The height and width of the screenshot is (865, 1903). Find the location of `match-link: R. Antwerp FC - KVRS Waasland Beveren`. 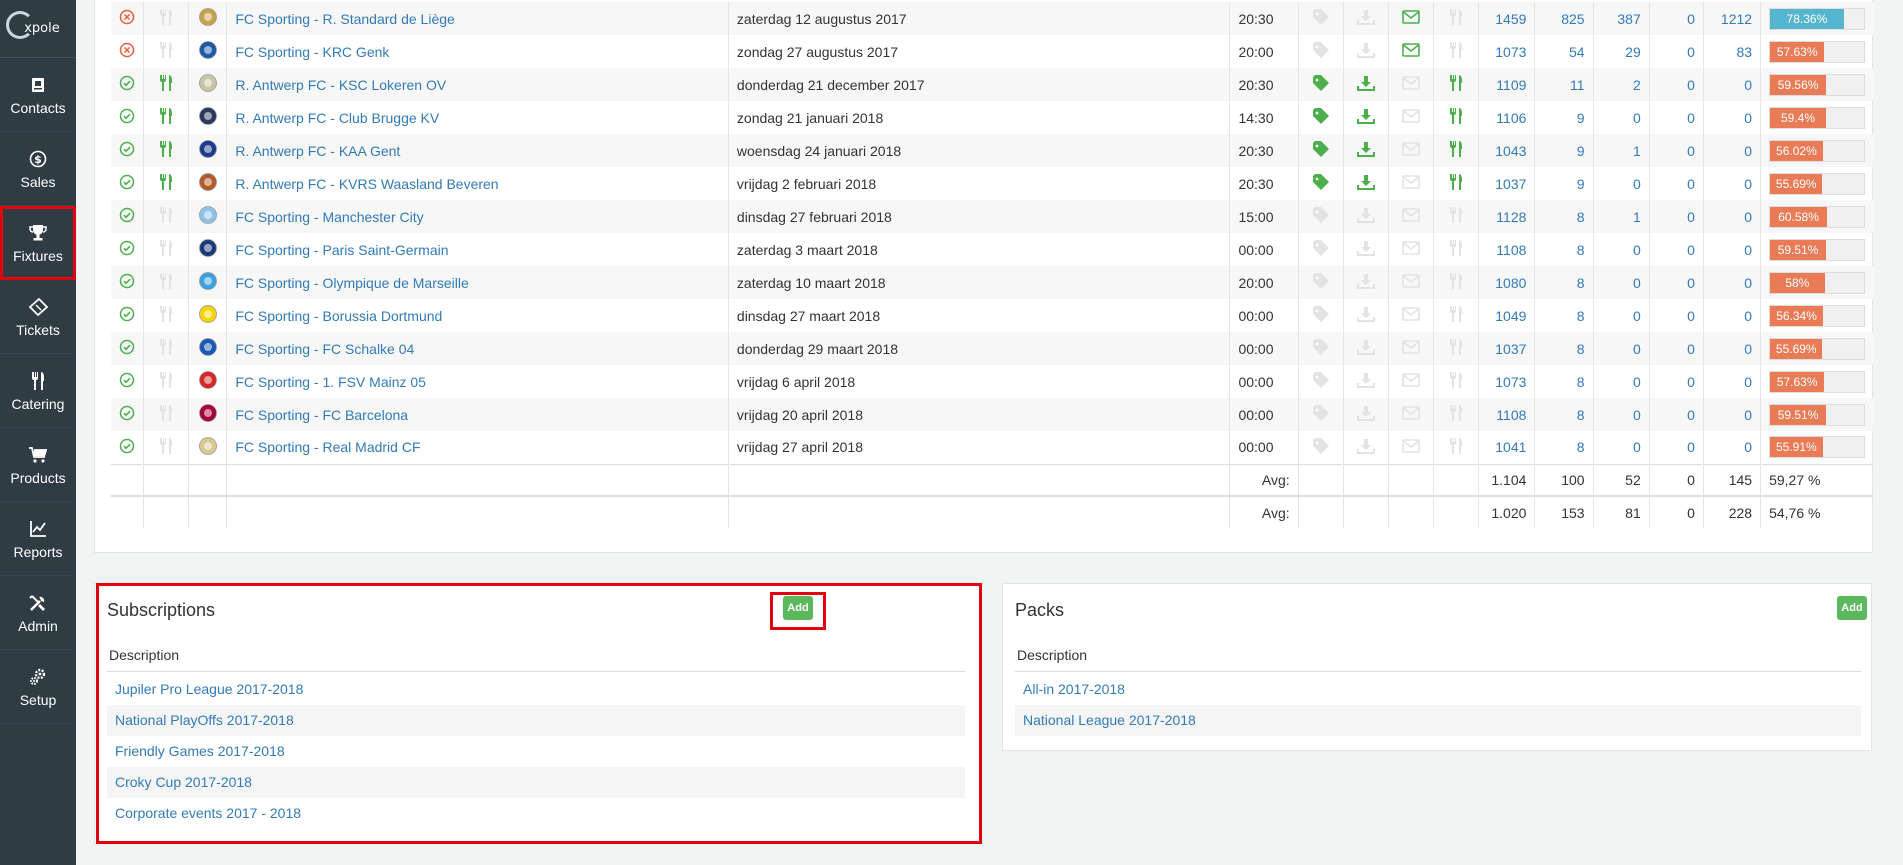

match-link: R. Antwerp FC - KVRS Waasland Beveren is located at coordinates (366, 184).